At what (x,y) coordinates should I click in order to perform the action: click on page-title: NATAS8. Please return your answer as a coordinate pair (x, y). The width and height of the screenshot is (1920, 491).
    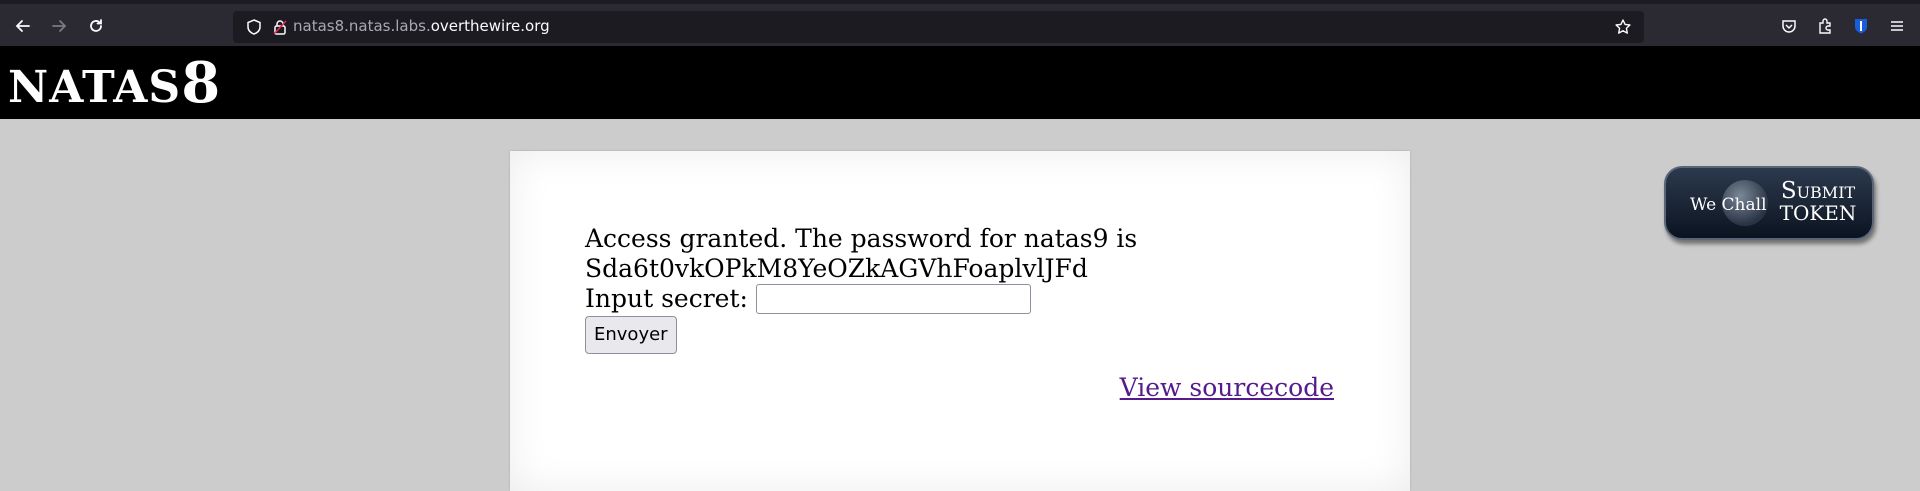
    Looking at the image, I should click on (114, 83).